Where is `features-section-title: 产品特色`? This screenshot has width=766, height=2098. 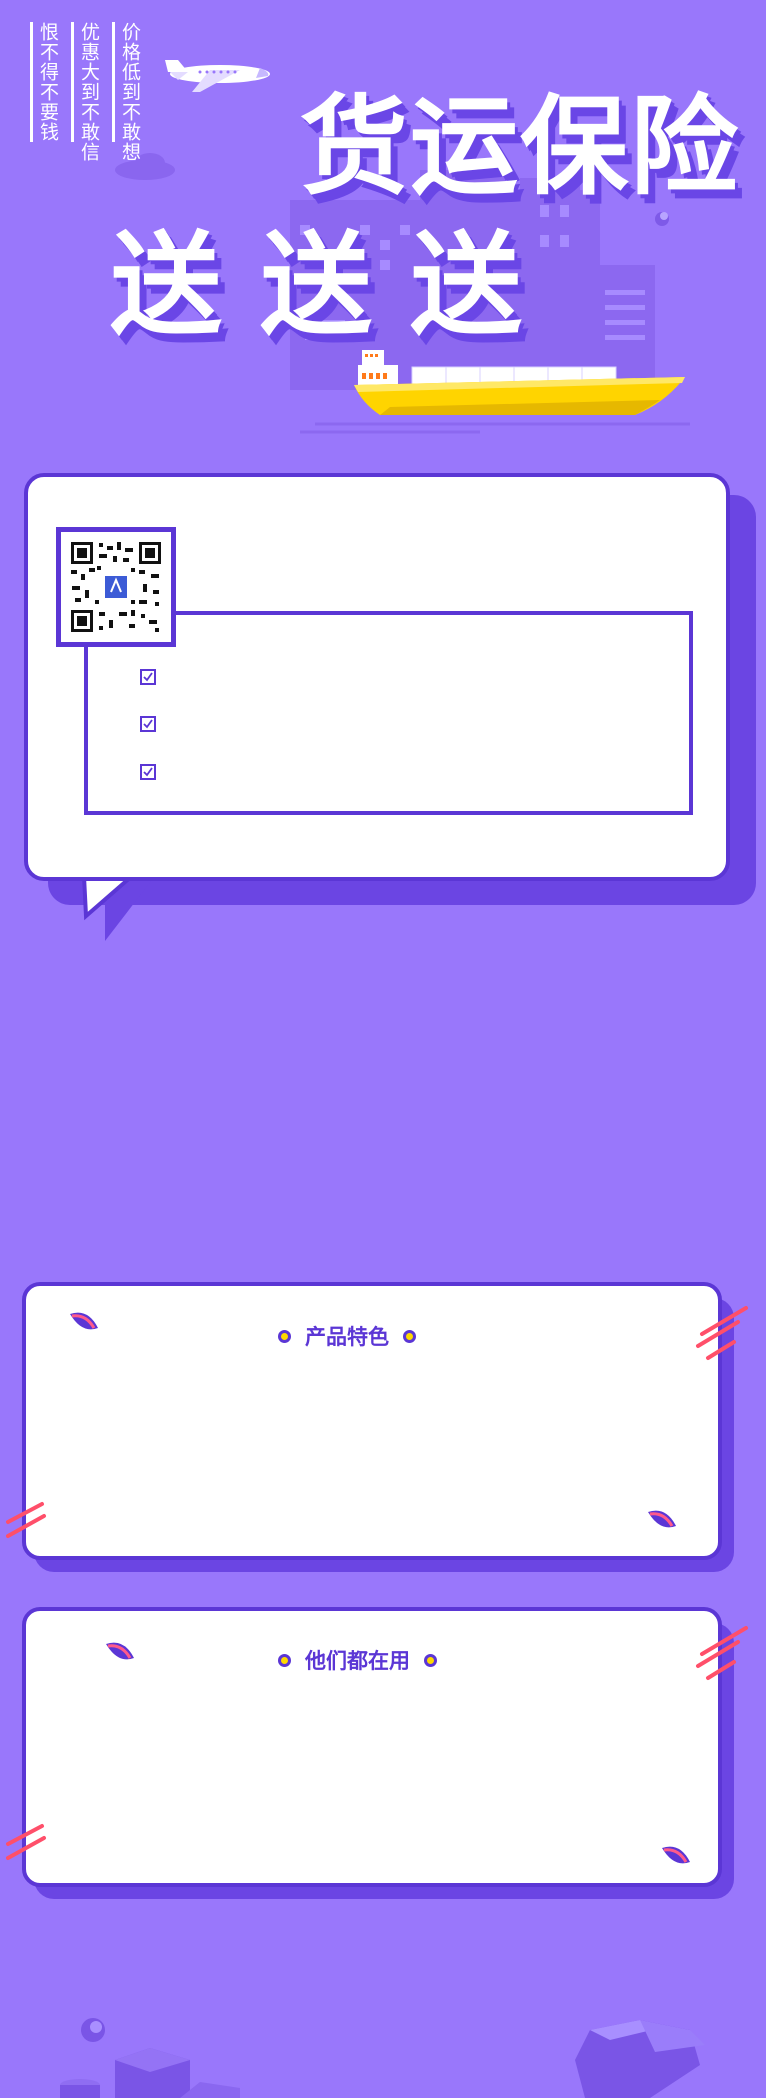
features-section-title: 产品特色 is located at coordinates (347, 1337).